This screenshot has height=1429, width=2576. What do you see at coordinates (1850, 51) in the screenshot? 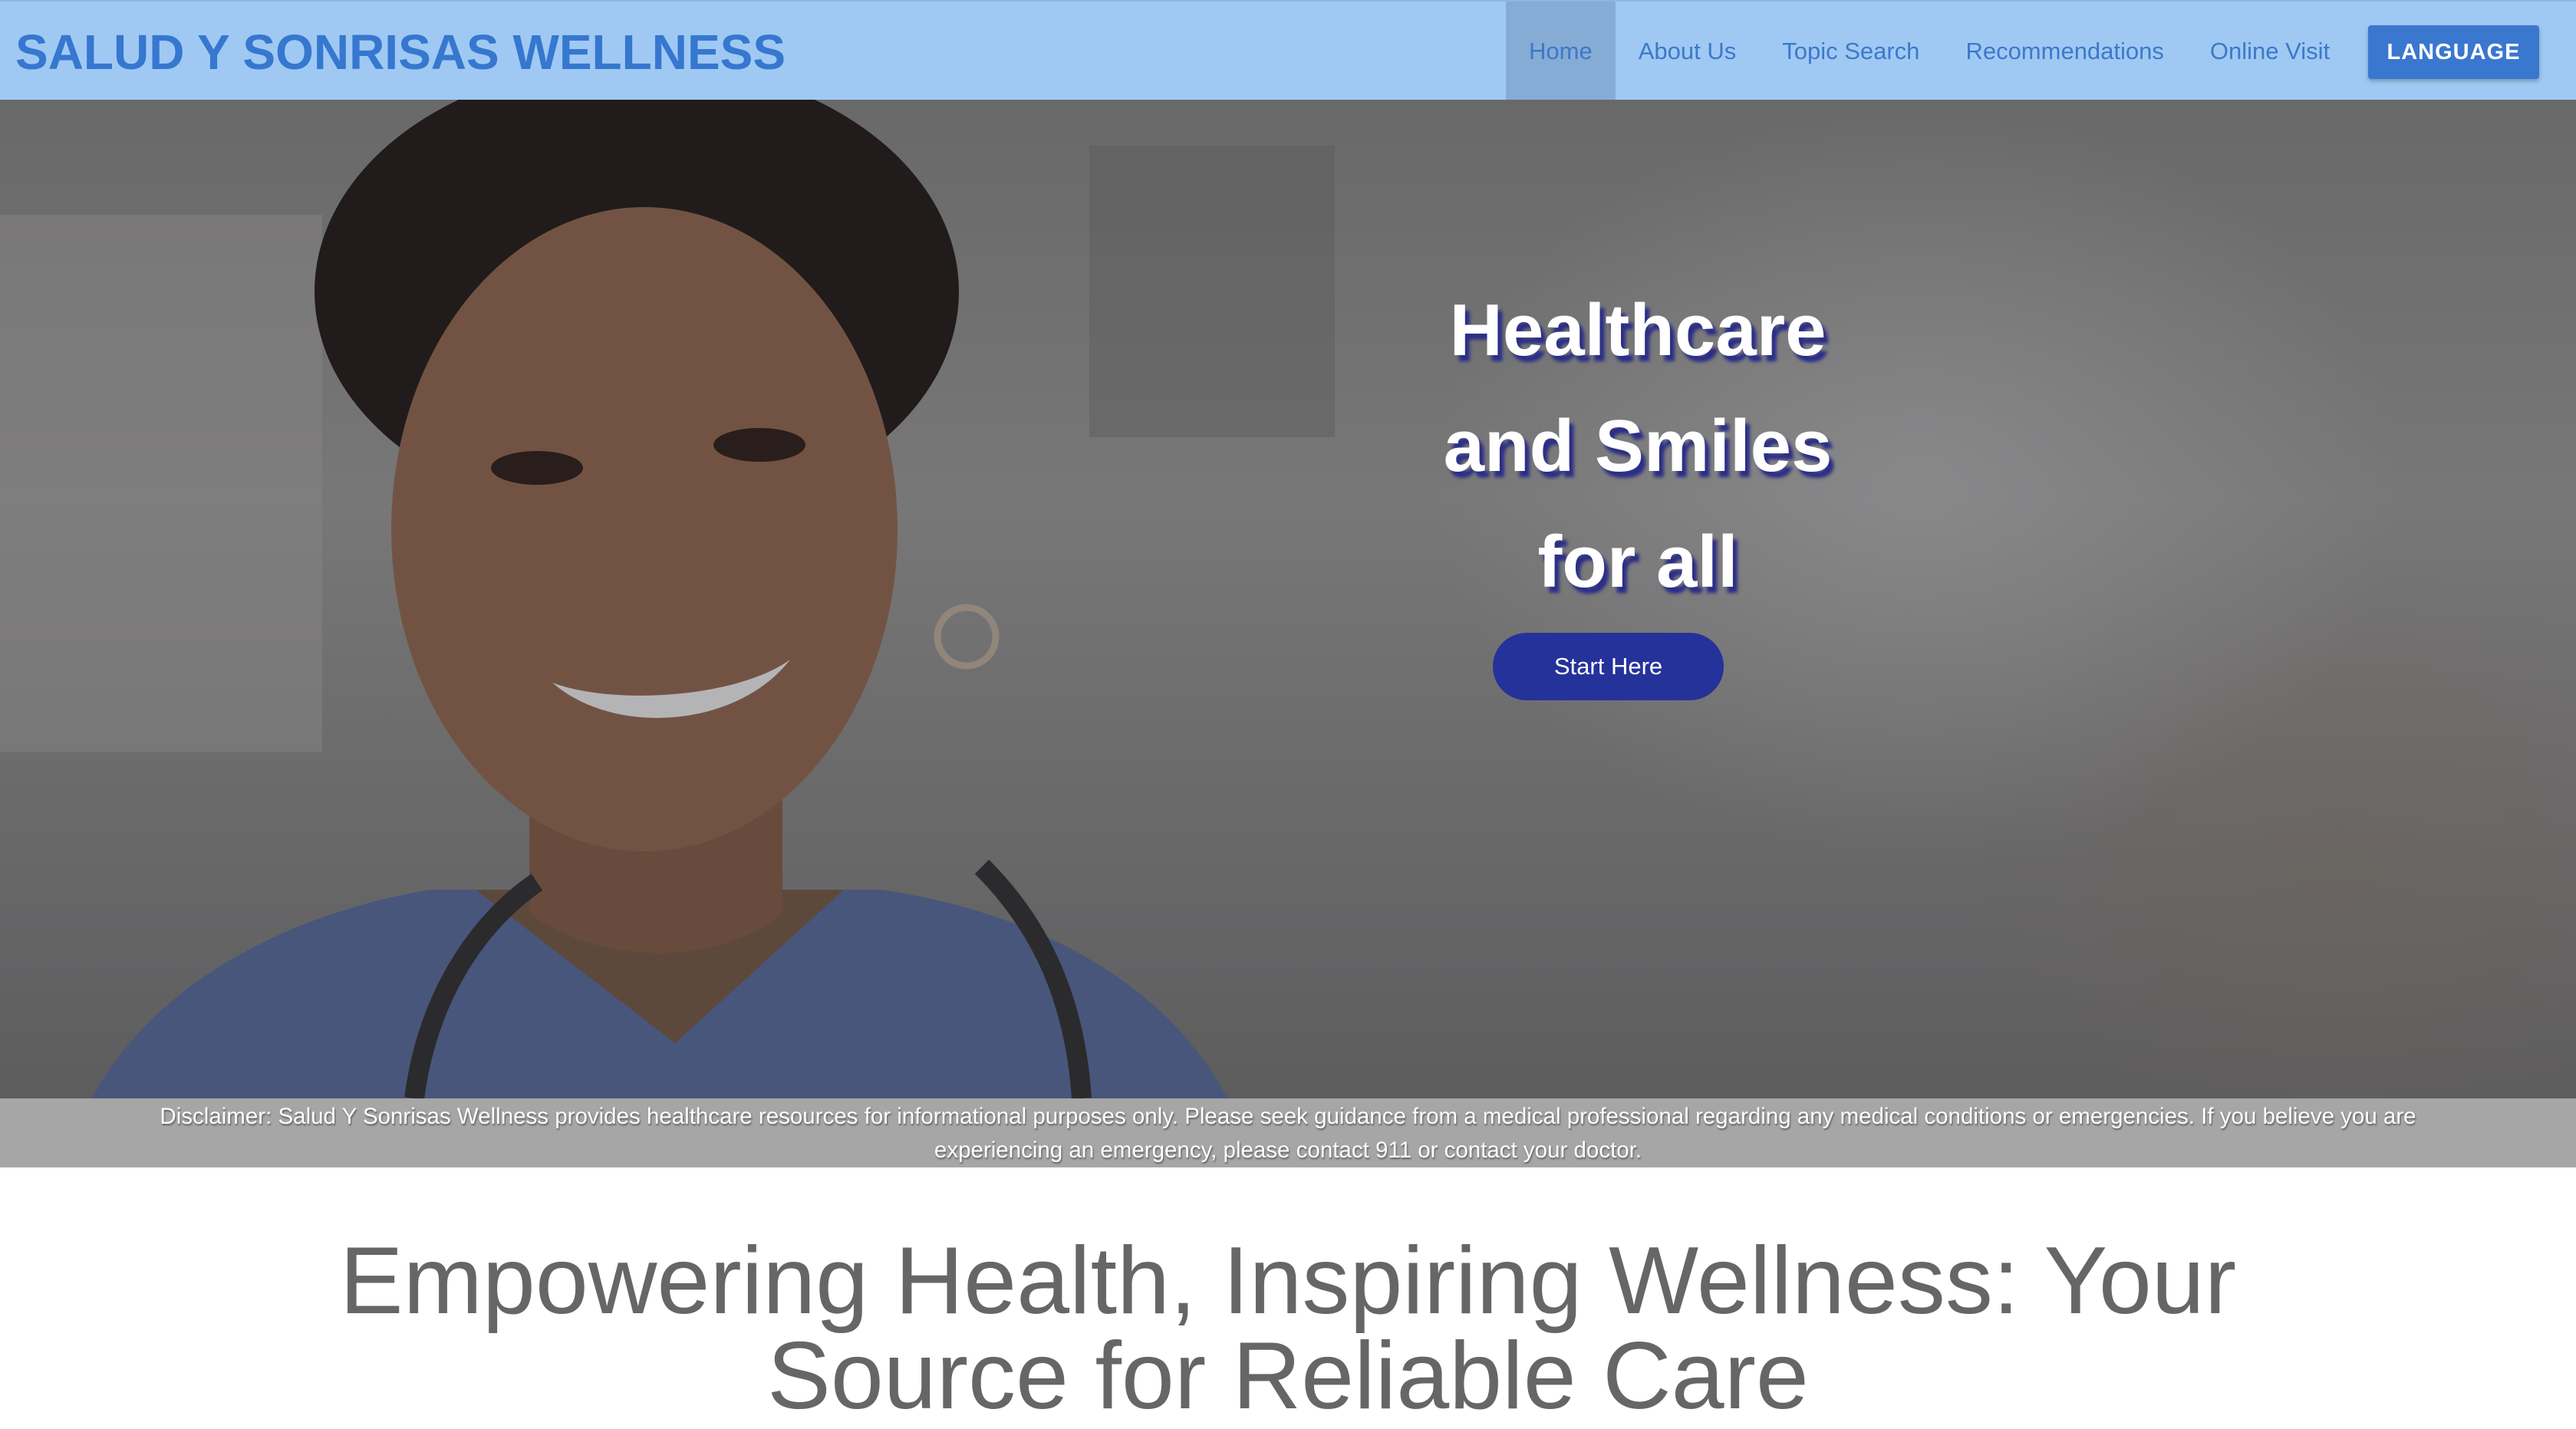
I see `nav-topic-search: Topic Search` at bounding box center [1850, 51].